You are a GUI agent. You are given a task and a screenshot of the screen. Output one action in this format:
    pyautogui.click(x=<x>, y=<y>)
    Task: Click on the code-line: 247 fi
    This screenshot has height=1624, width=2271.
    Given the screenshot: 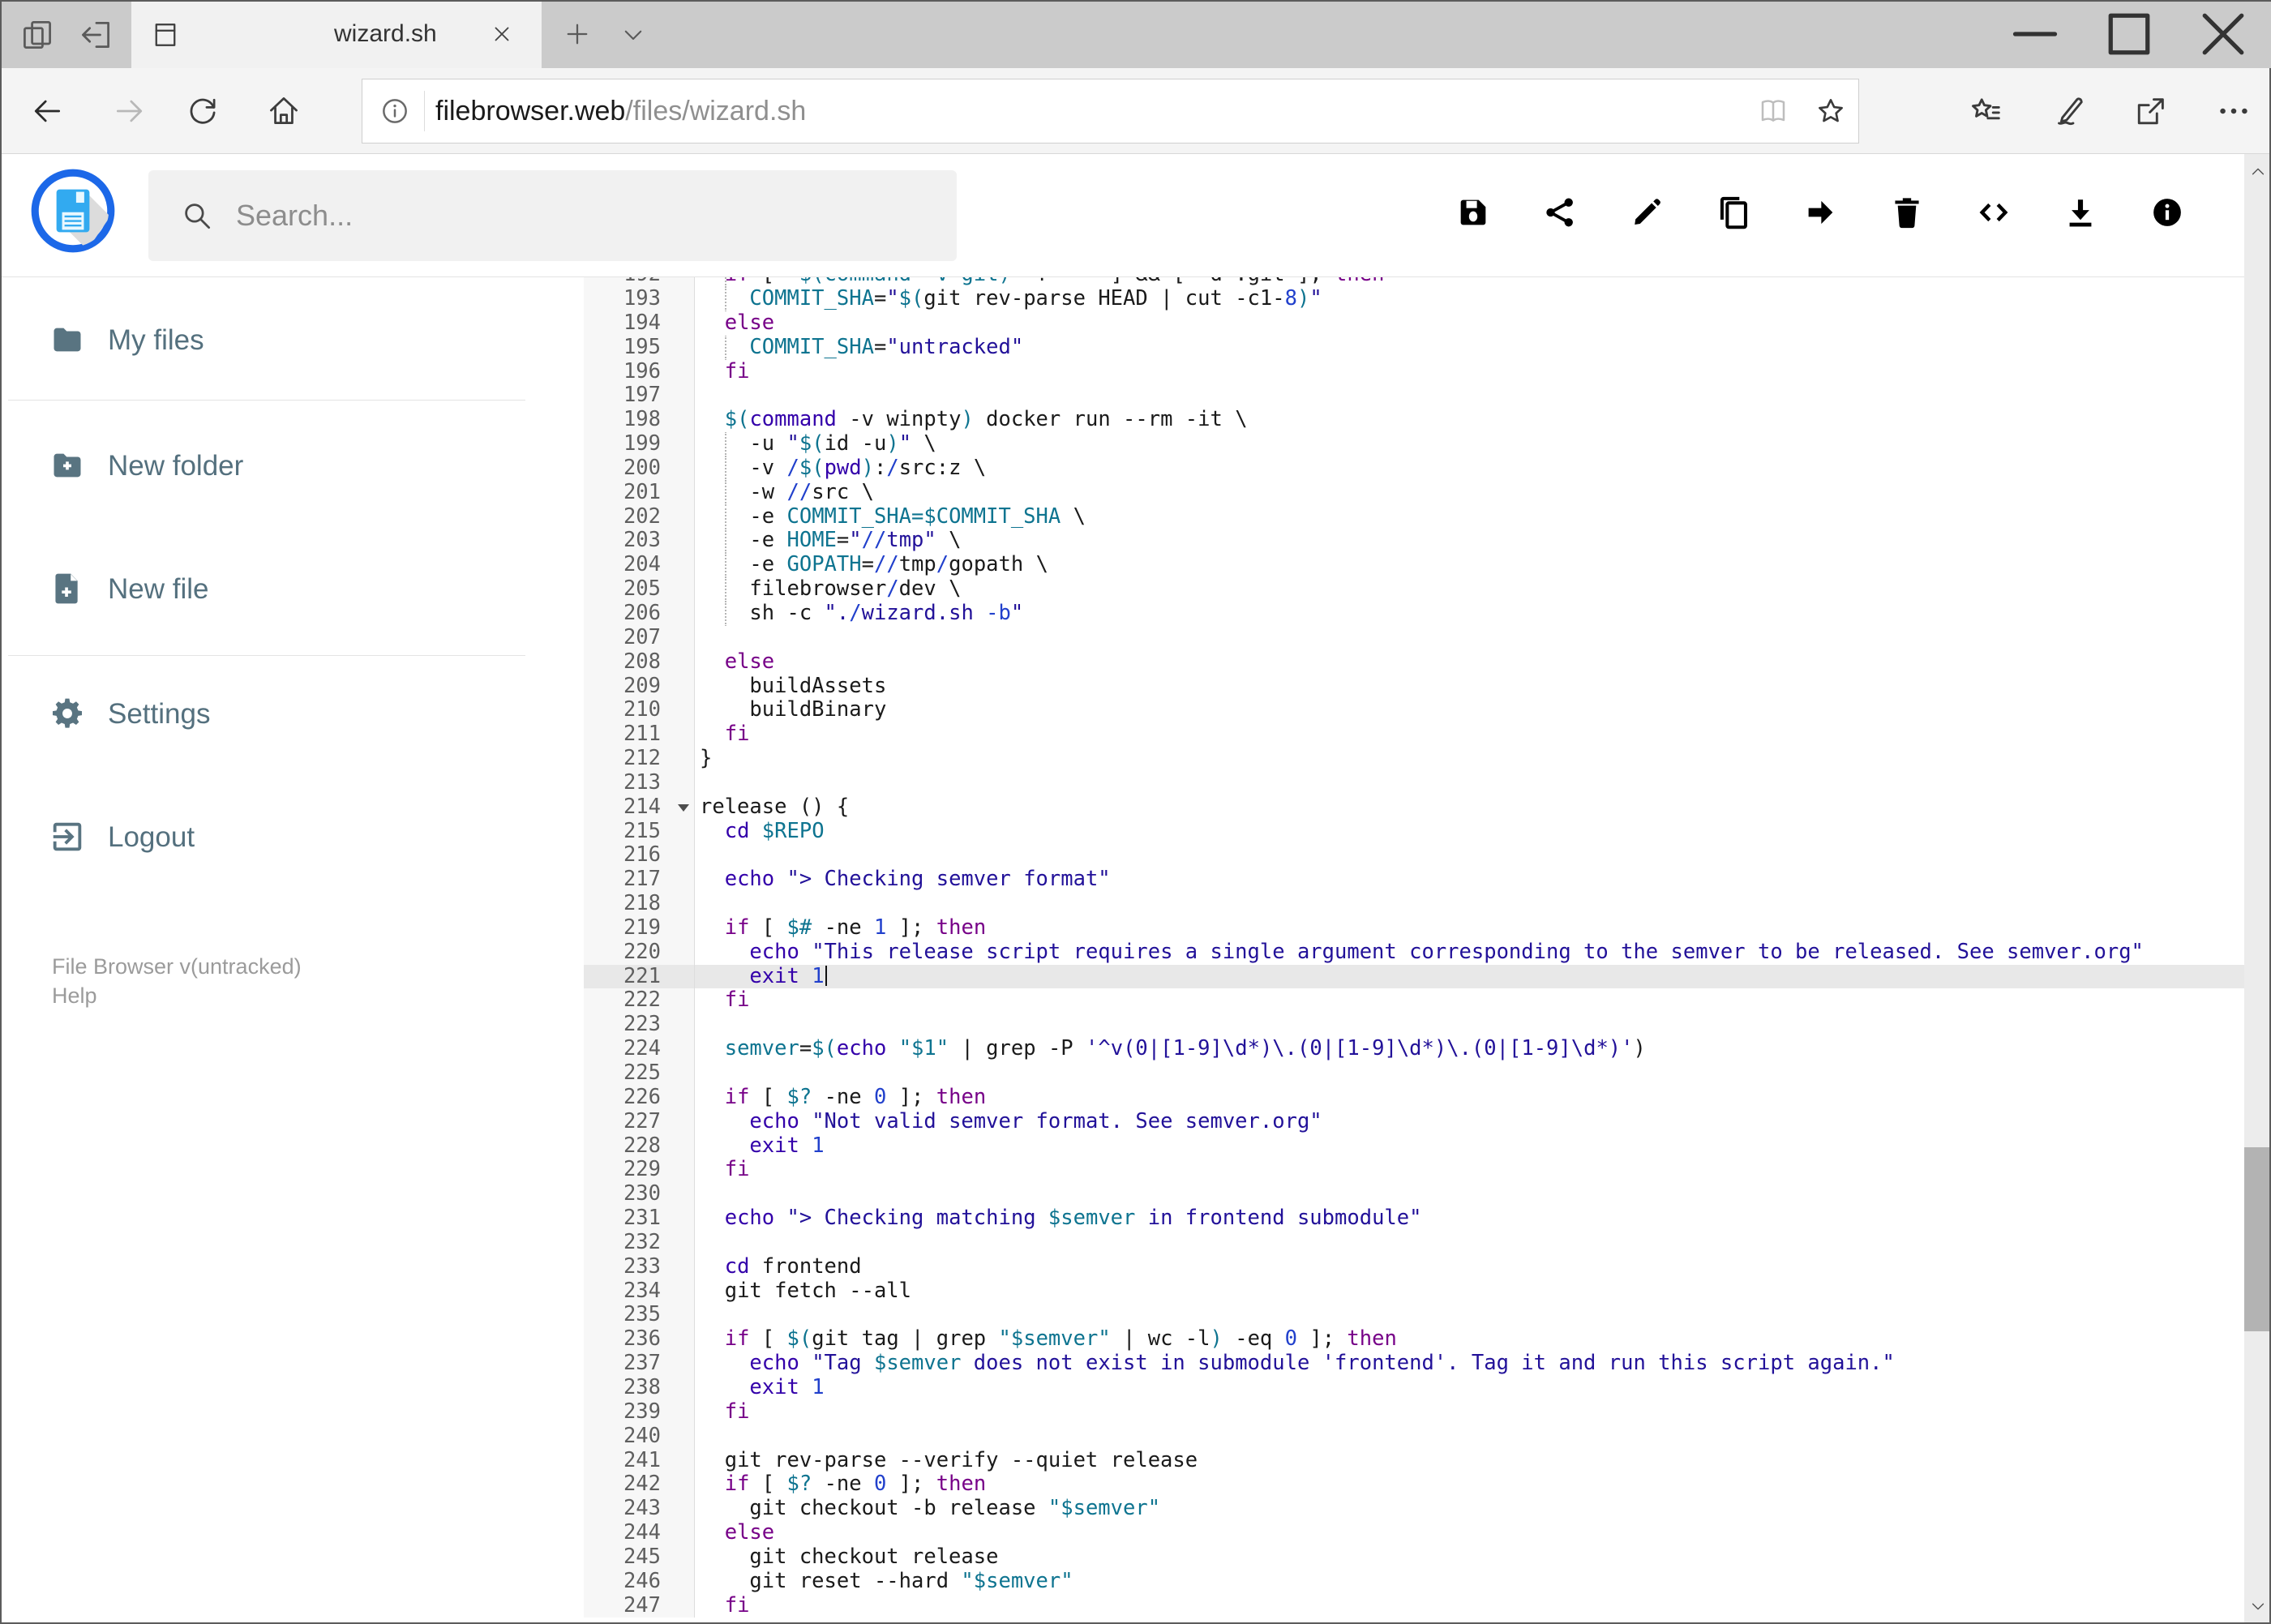 What is the action you would take?
    pyautogui.click(x=1414, y=1606)
    